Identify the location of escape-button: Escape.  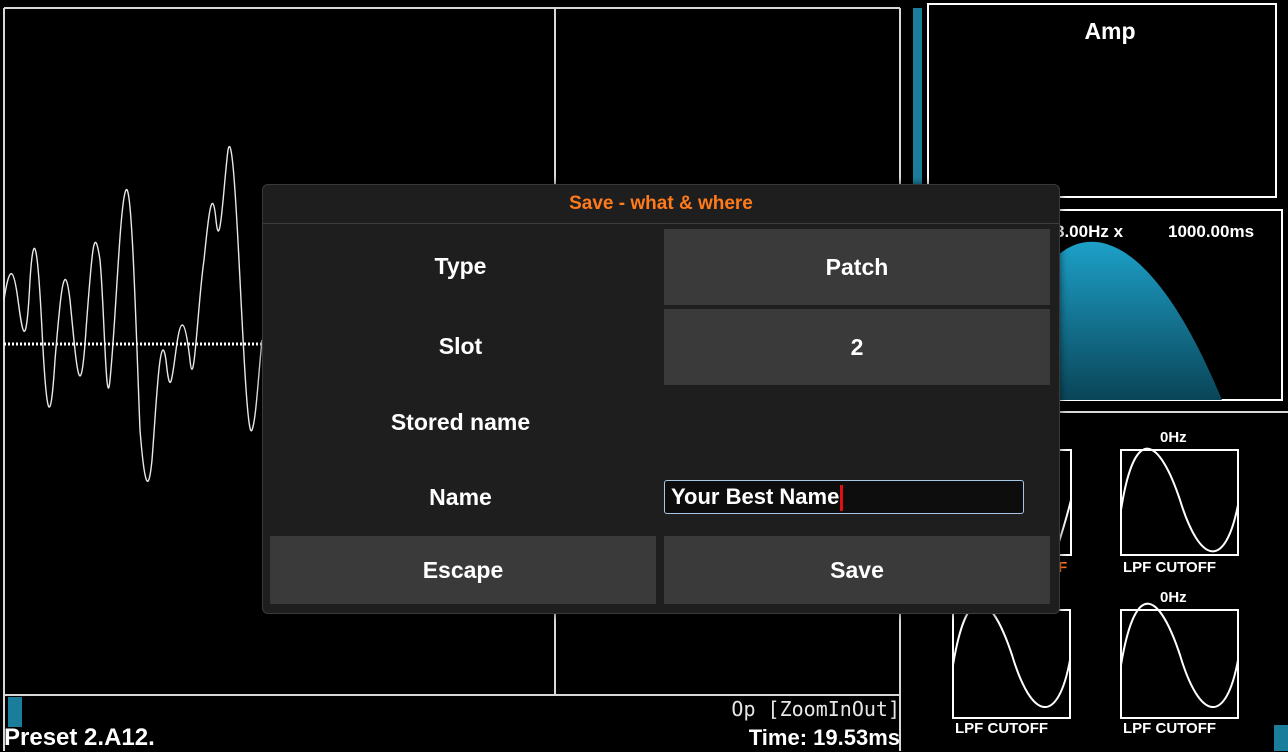
(463, 570).